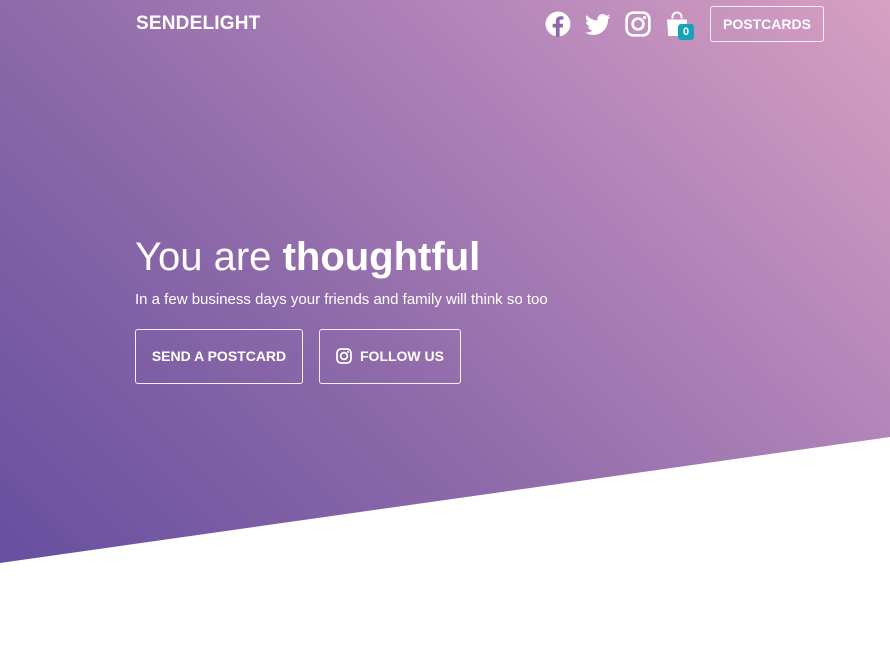 This screenshot has width=890, height=672. Describe the element at coordinates (686, 32) in the screenshot. I see `cart-count-badge: 0` at that location.